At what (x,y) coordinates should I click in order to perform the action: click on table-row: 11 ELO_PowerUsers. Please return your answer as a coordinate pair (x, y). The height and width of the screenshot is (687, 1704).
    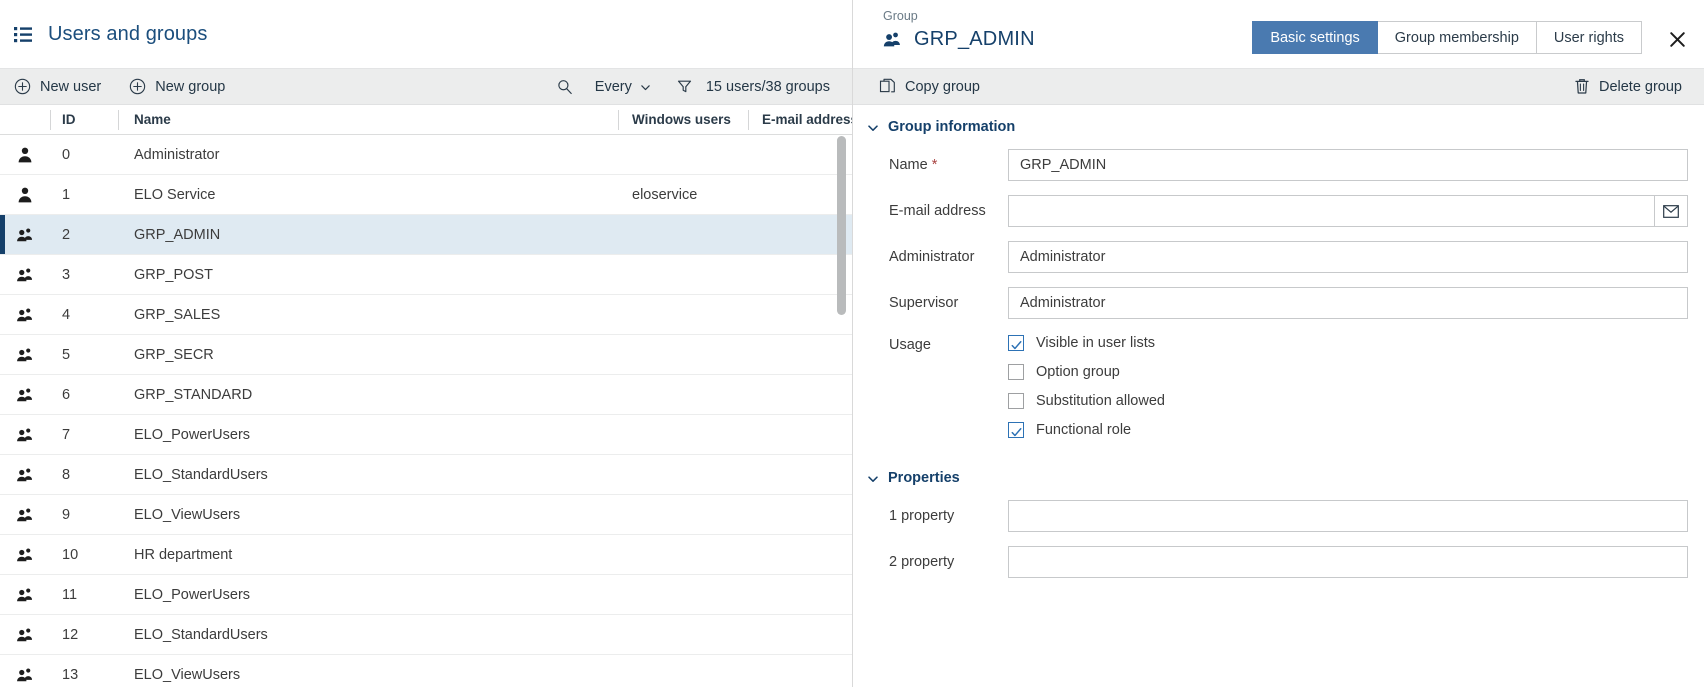
    Looking at the image, I should click on (426, 595).